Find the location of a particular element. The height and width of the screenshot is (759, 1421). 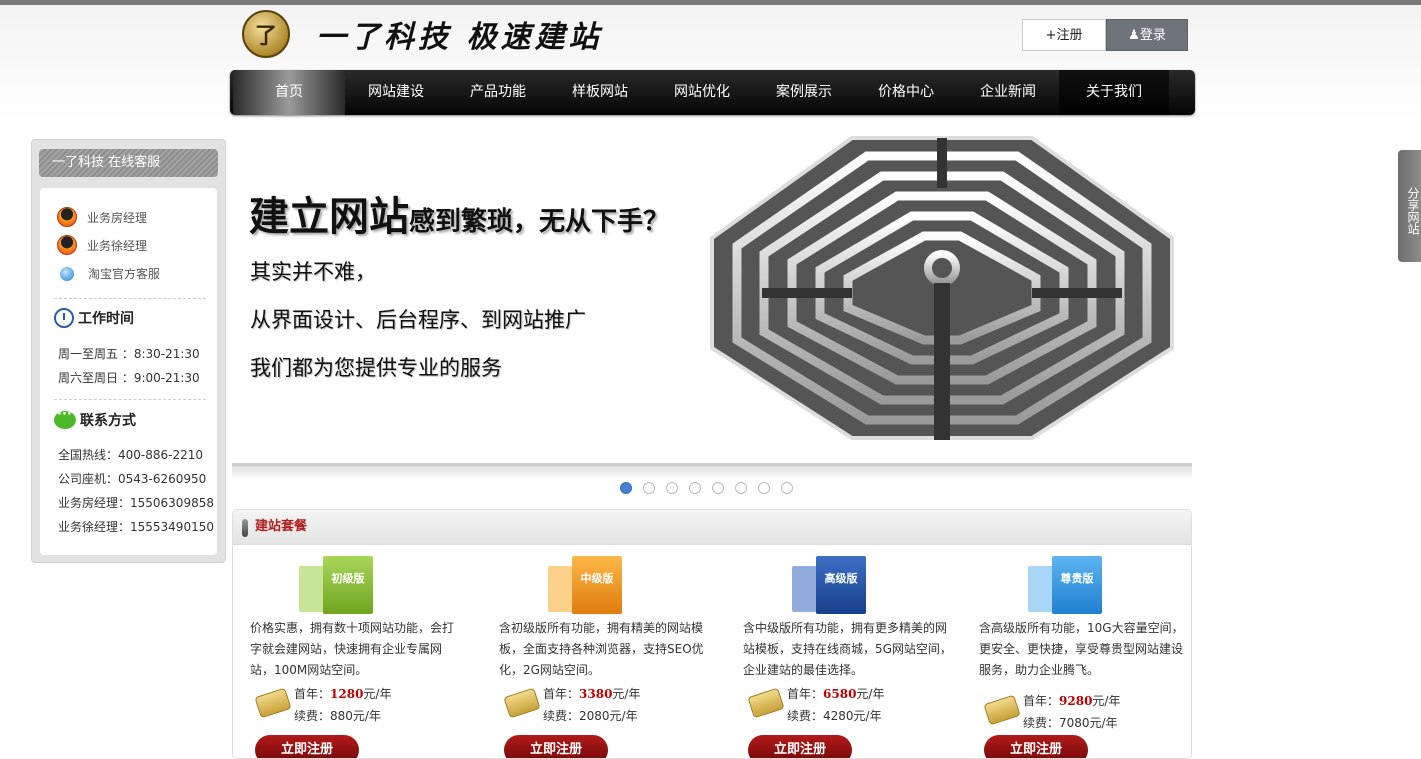

auth-buttons: +注册 ♟登录 is located at coordinates (1105, 35).